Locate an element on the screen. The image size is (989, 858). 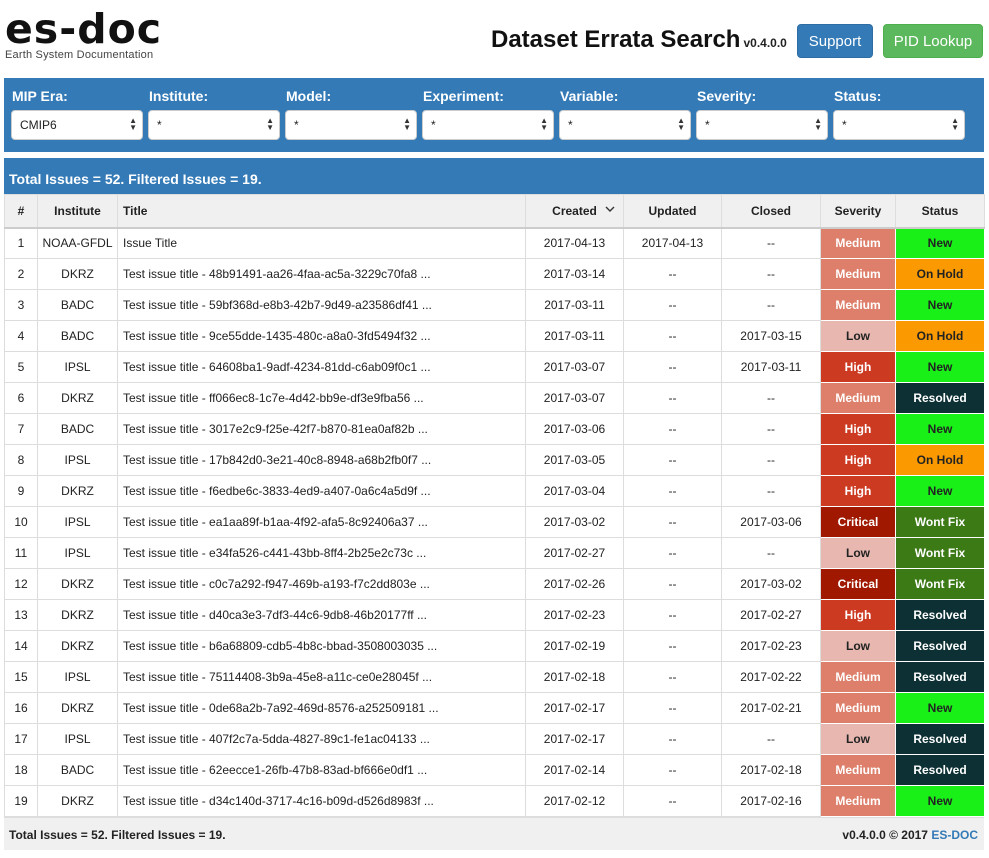
row-number: 8 is located at coordinates (21, 460).